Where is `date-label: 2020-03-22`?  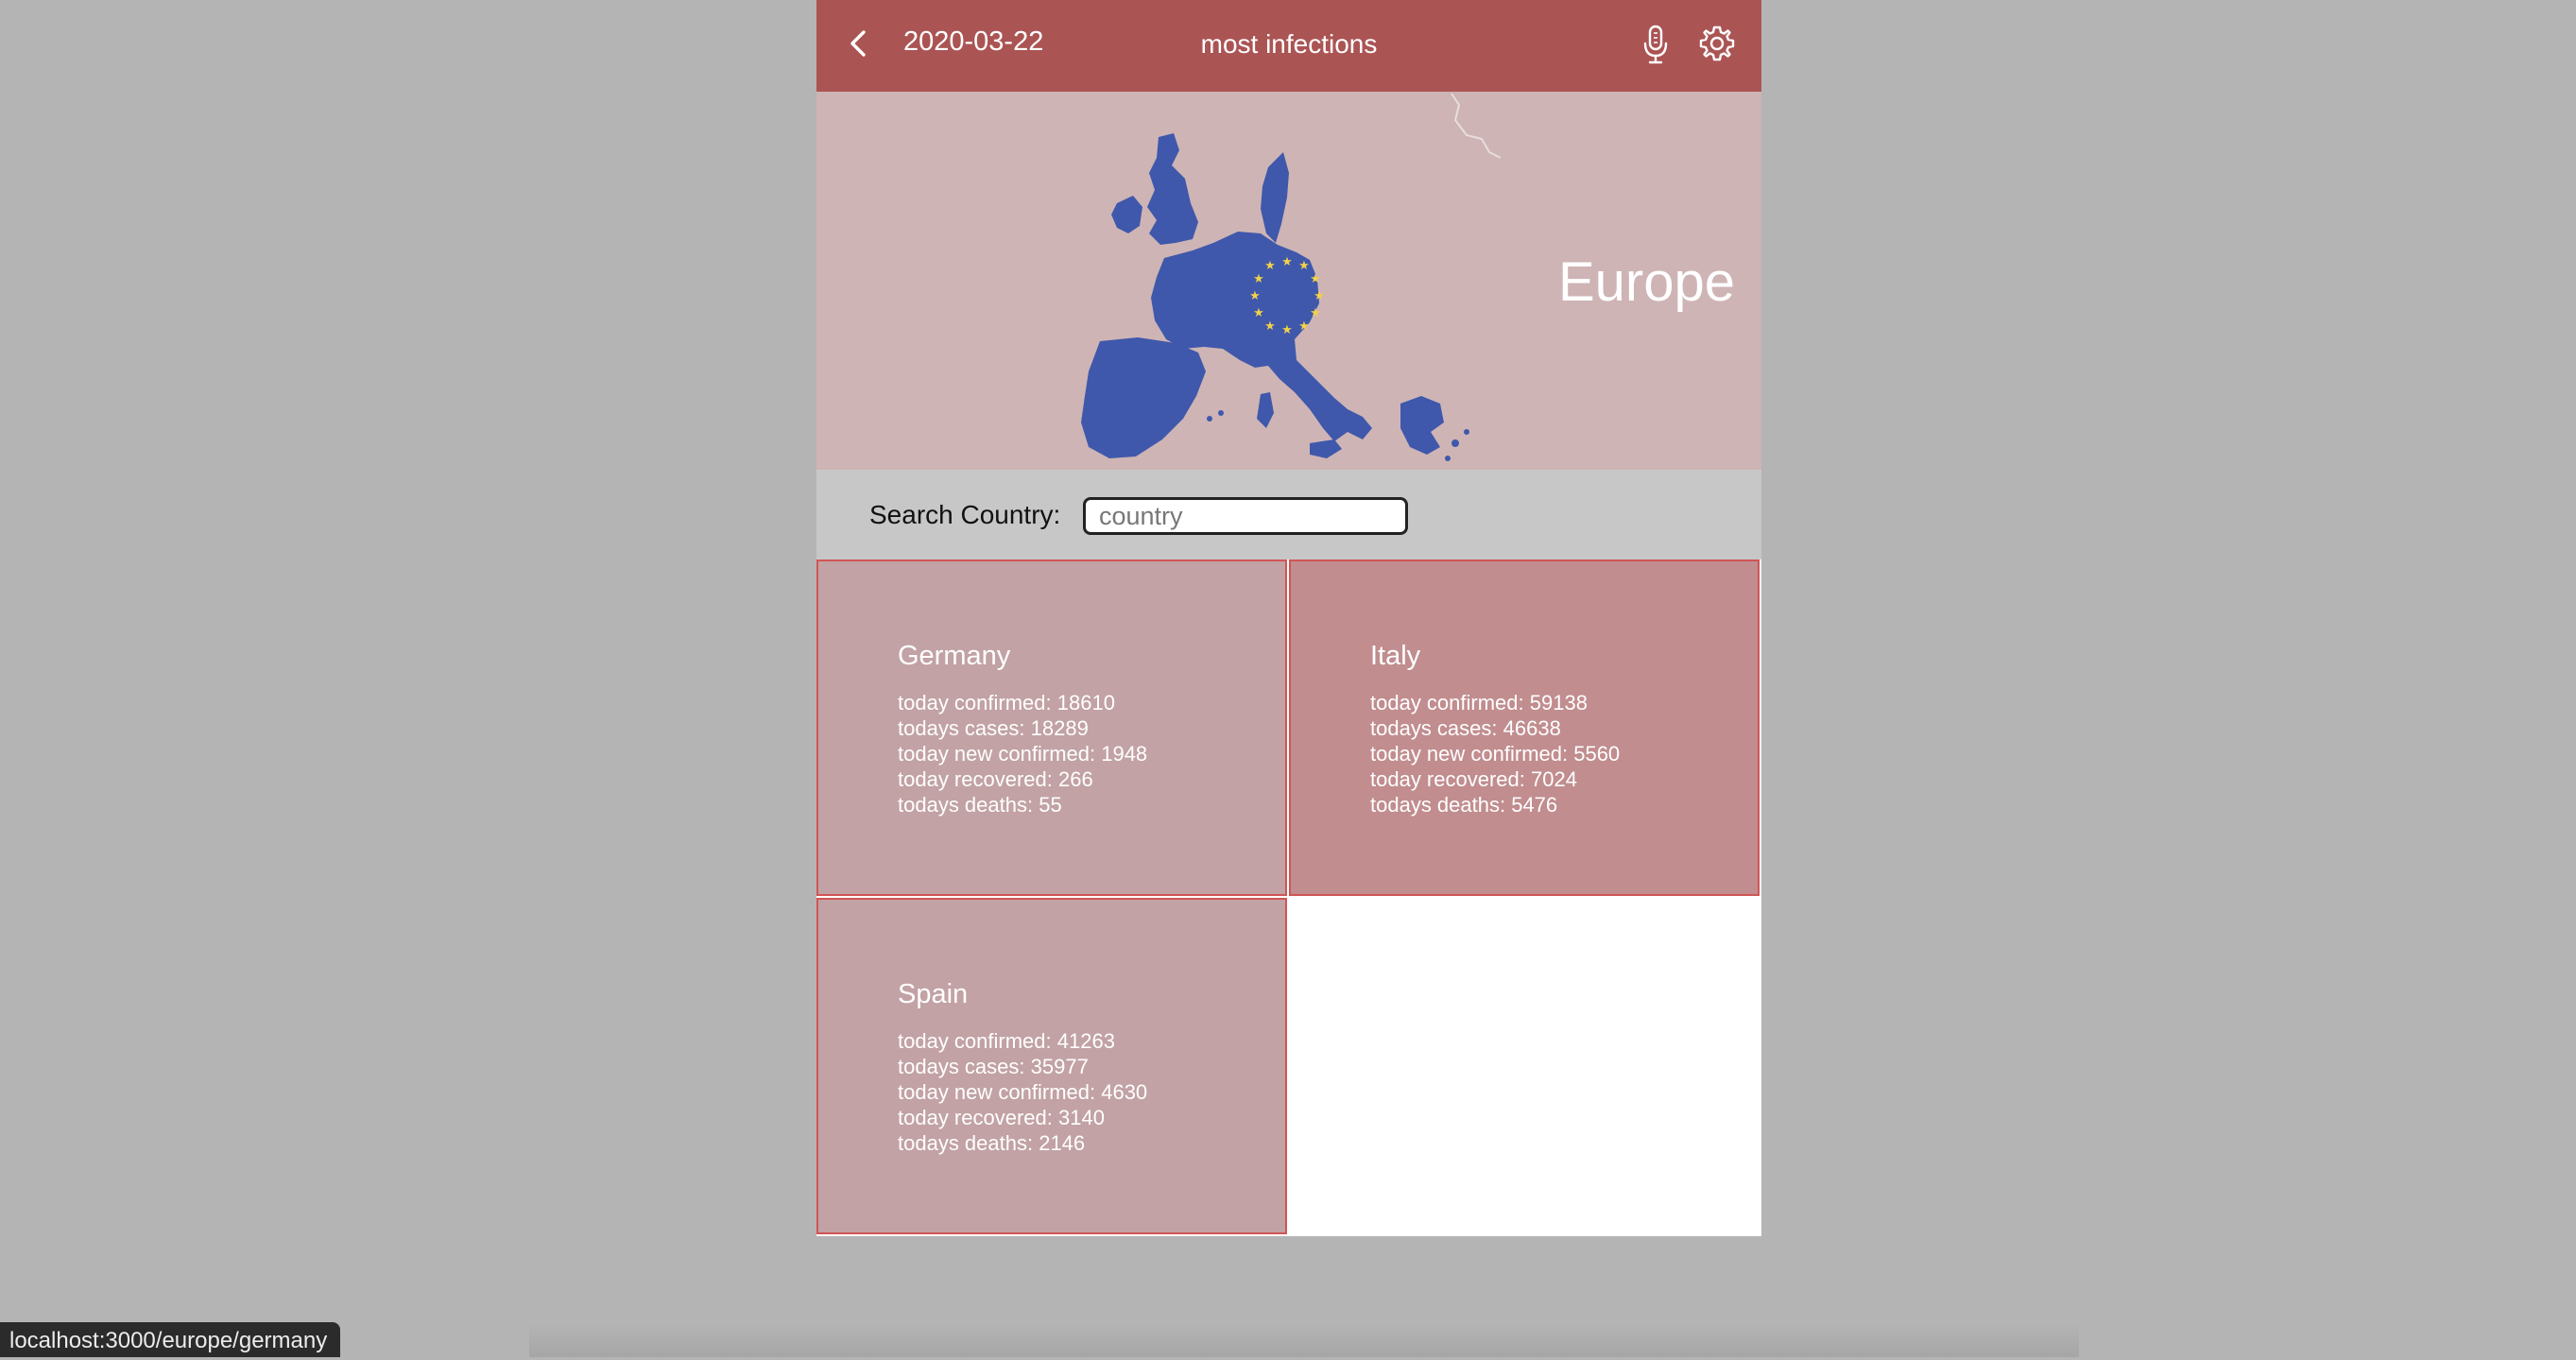 date-label: 2020-03-22 is located at coordinates (973, 41).